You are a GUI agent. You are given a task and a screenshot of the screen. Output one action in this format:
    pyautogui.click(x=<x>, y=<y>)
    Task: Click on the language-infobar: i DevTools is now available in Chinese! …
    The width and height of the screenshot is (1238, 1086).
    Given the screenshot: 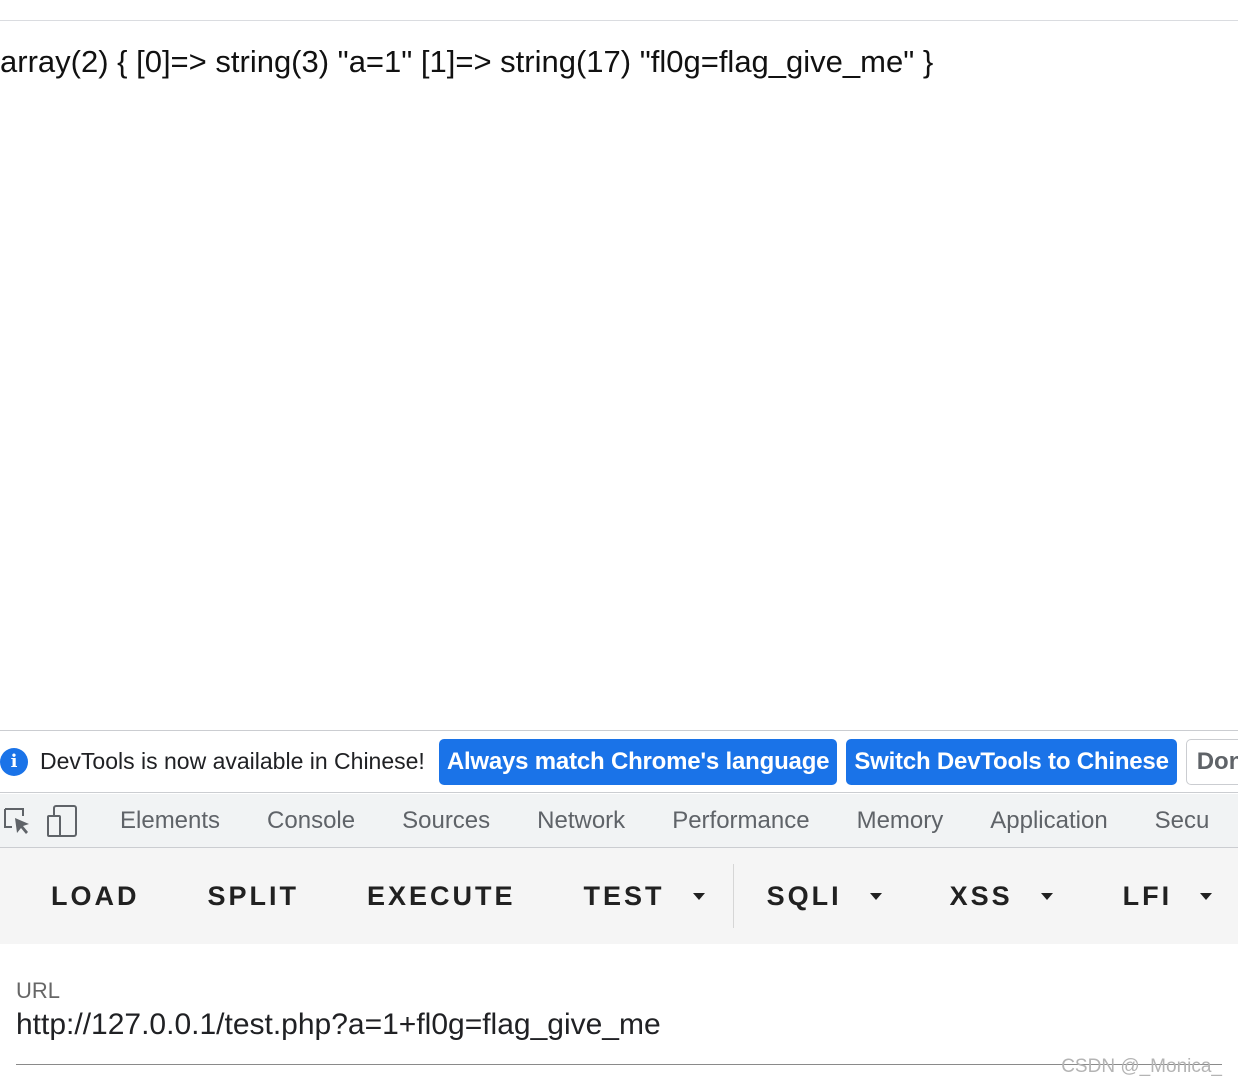 What is the action you would take?
    pyautogui.click(x=619, y=762)
    